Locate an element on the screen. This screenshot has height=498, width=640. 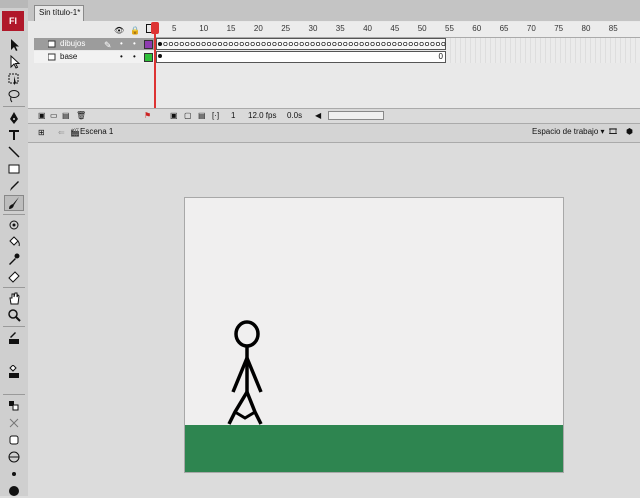
frames-base: 0 is located at coordinates (301, 57).